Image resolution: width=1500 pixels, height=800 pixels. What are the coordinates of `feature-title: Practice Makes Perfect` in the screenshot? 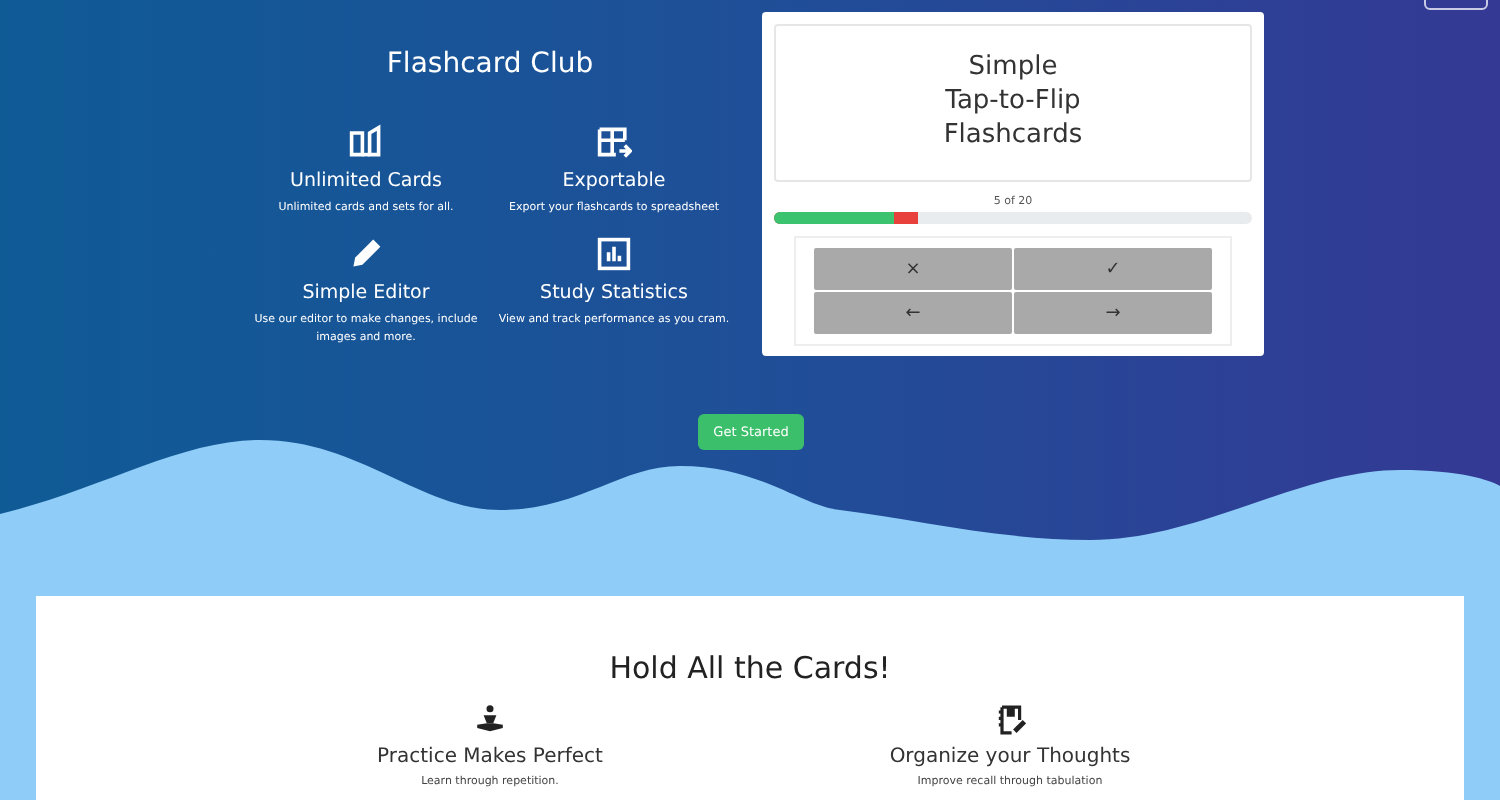 It's located at (490, 757).